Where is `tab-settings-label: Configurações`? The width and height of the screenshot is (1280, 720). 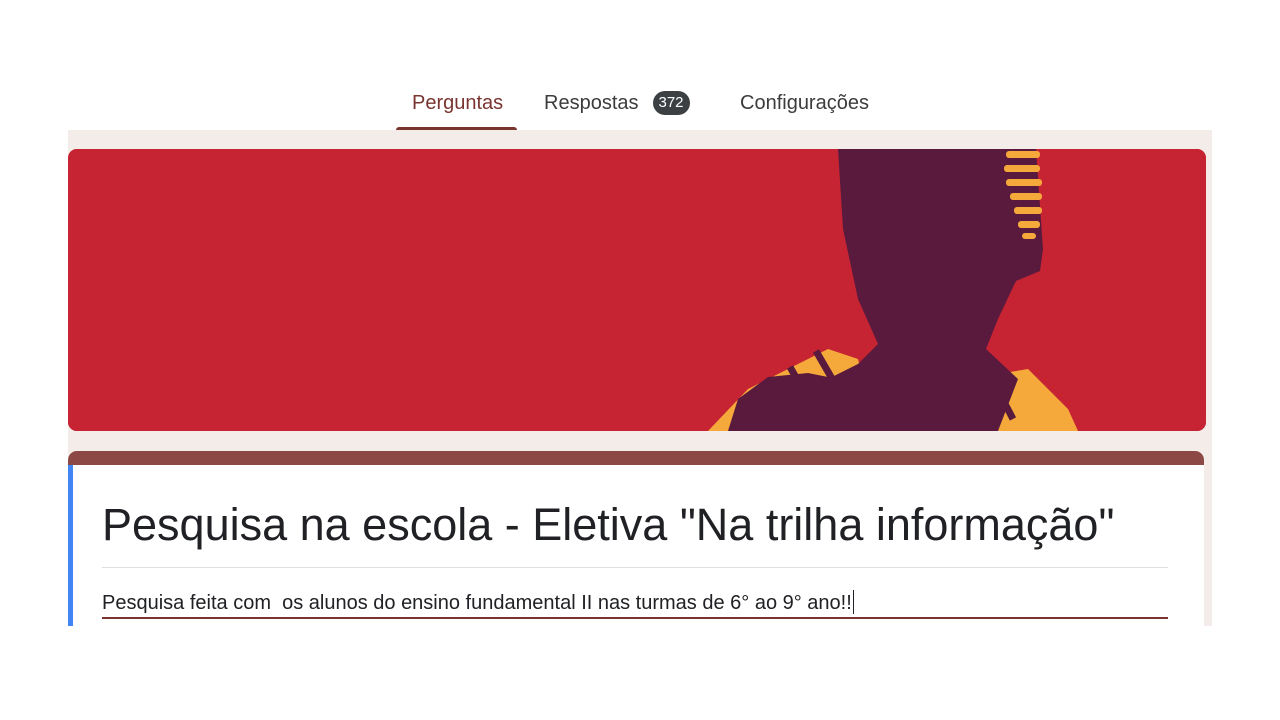
tab-settings-label: Configurações is located at coordinates (804, 103).